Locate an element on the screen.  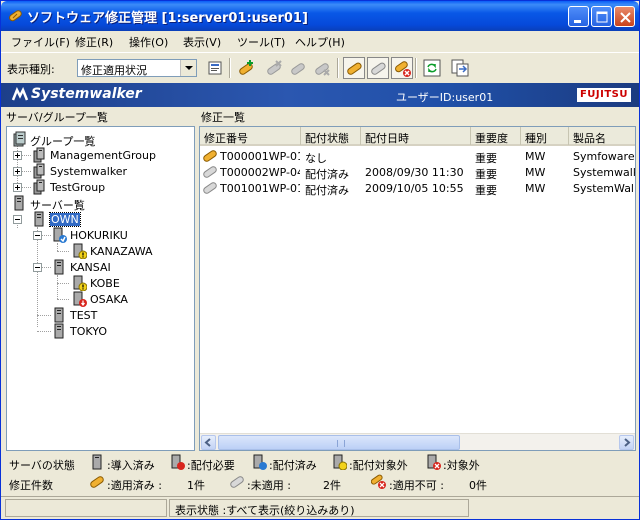
properties-icon is located at coordinates (215, 68).